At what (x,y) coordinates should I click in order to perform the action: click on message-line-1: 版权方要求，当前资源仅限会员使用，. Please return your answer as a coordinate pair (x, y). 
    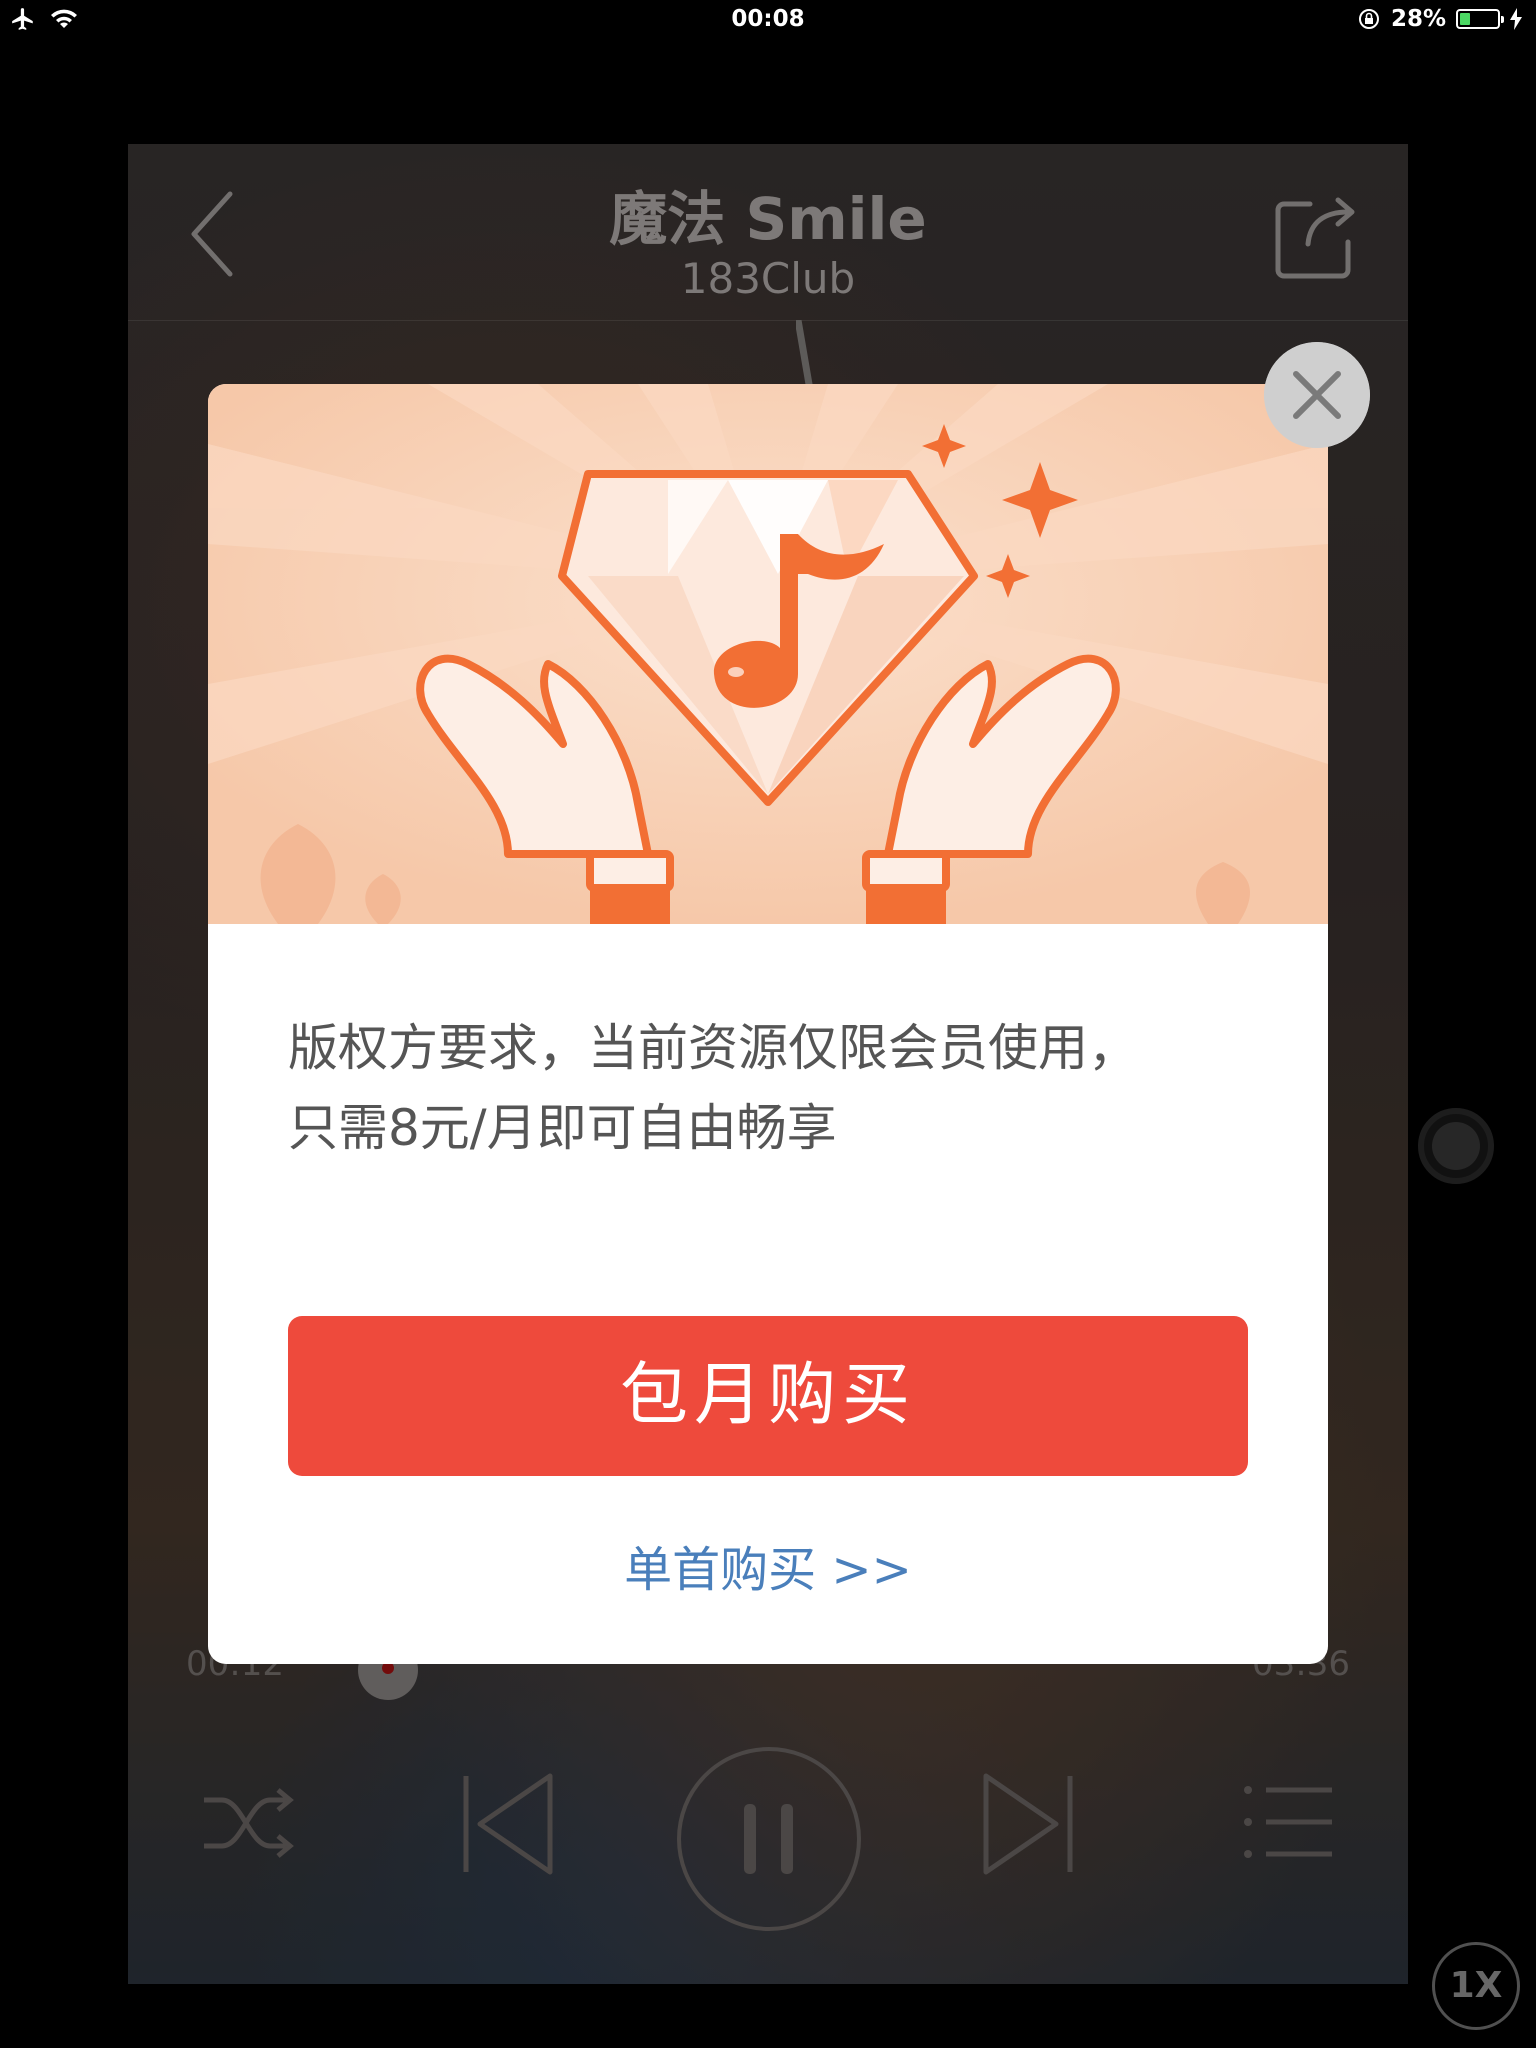
    Looking at the image, I should click on (713, 1048).